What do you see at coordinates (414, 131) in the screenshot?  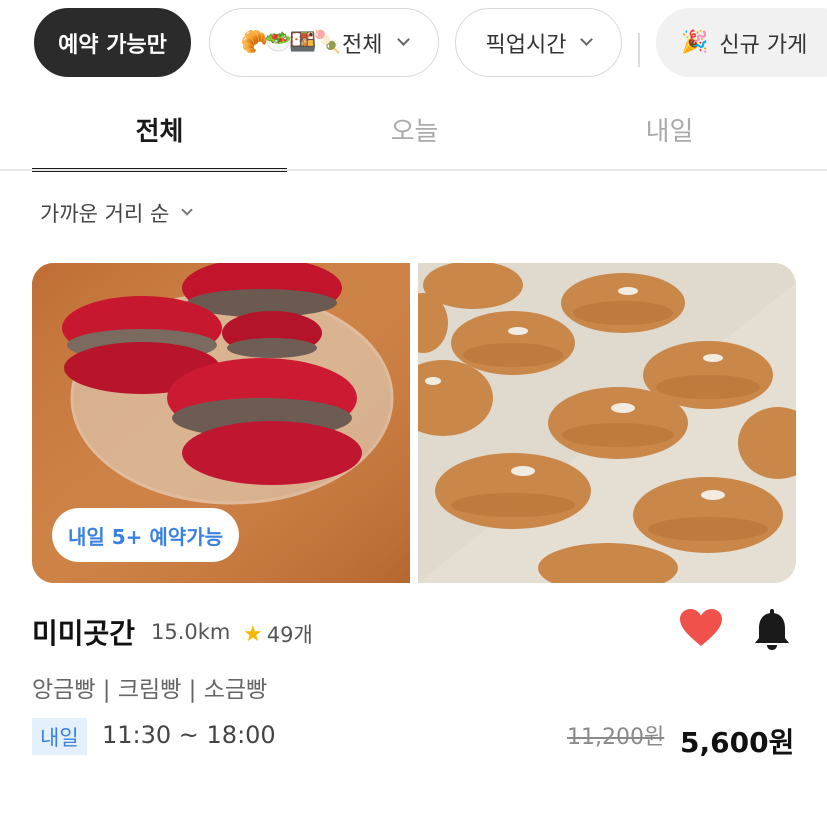 I see `tab-today-label: 오늘` at bounding box center [414, 131].